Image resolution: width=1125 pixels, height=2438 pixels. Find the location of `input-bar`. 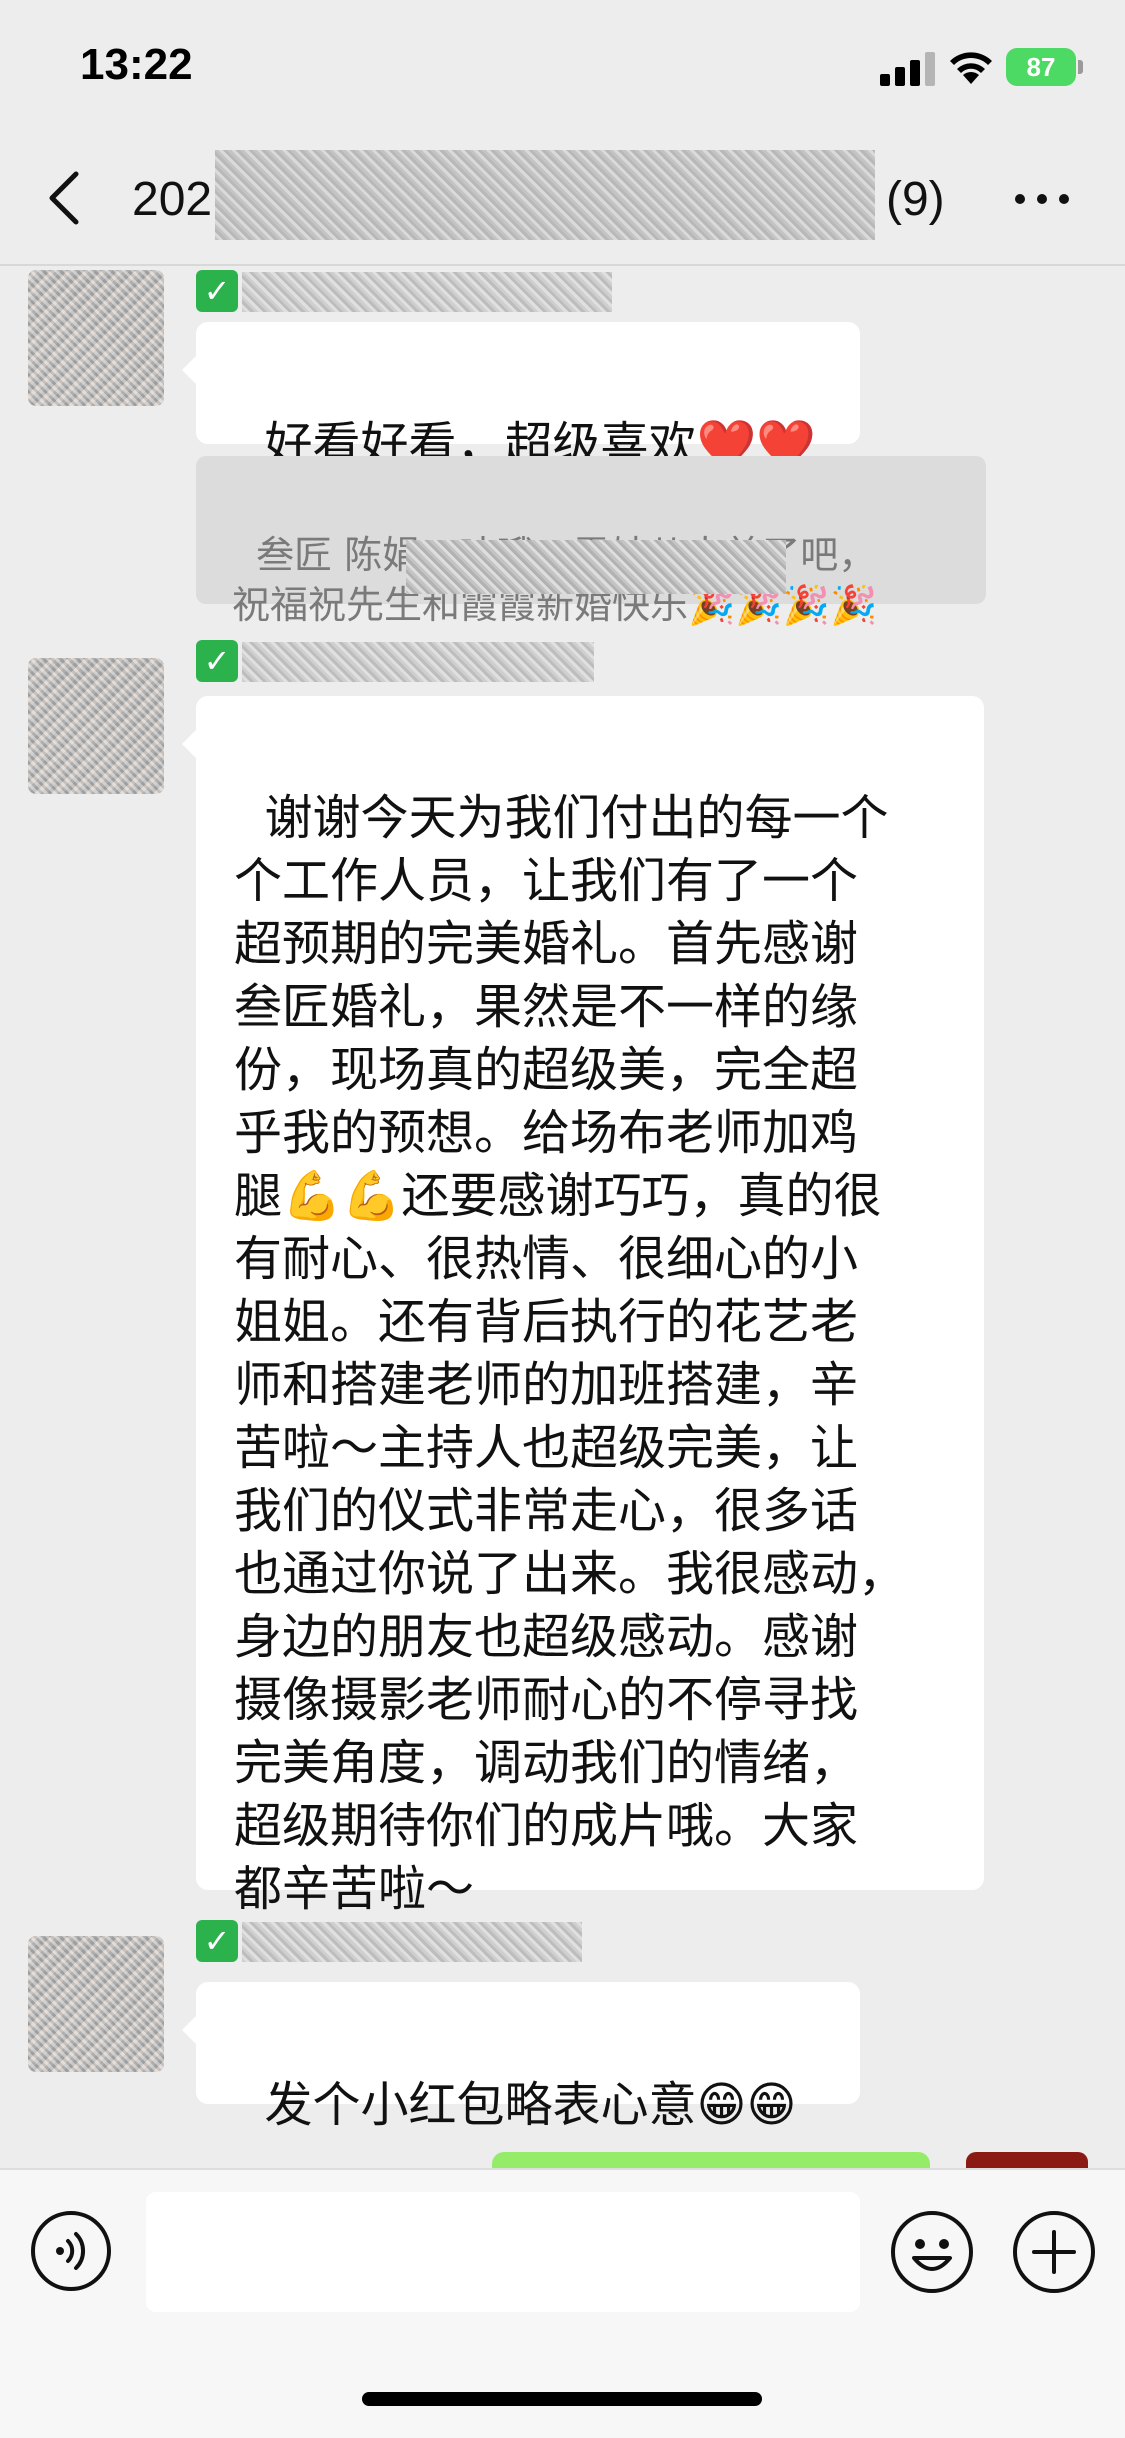

input-bar is located at coordinates (562, 2303).